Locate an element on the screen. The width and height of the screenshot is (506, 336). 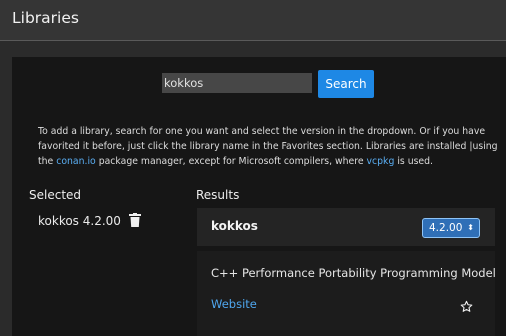
version-select: 4.2.00 ⬍ is located at coordinates (451, 228).